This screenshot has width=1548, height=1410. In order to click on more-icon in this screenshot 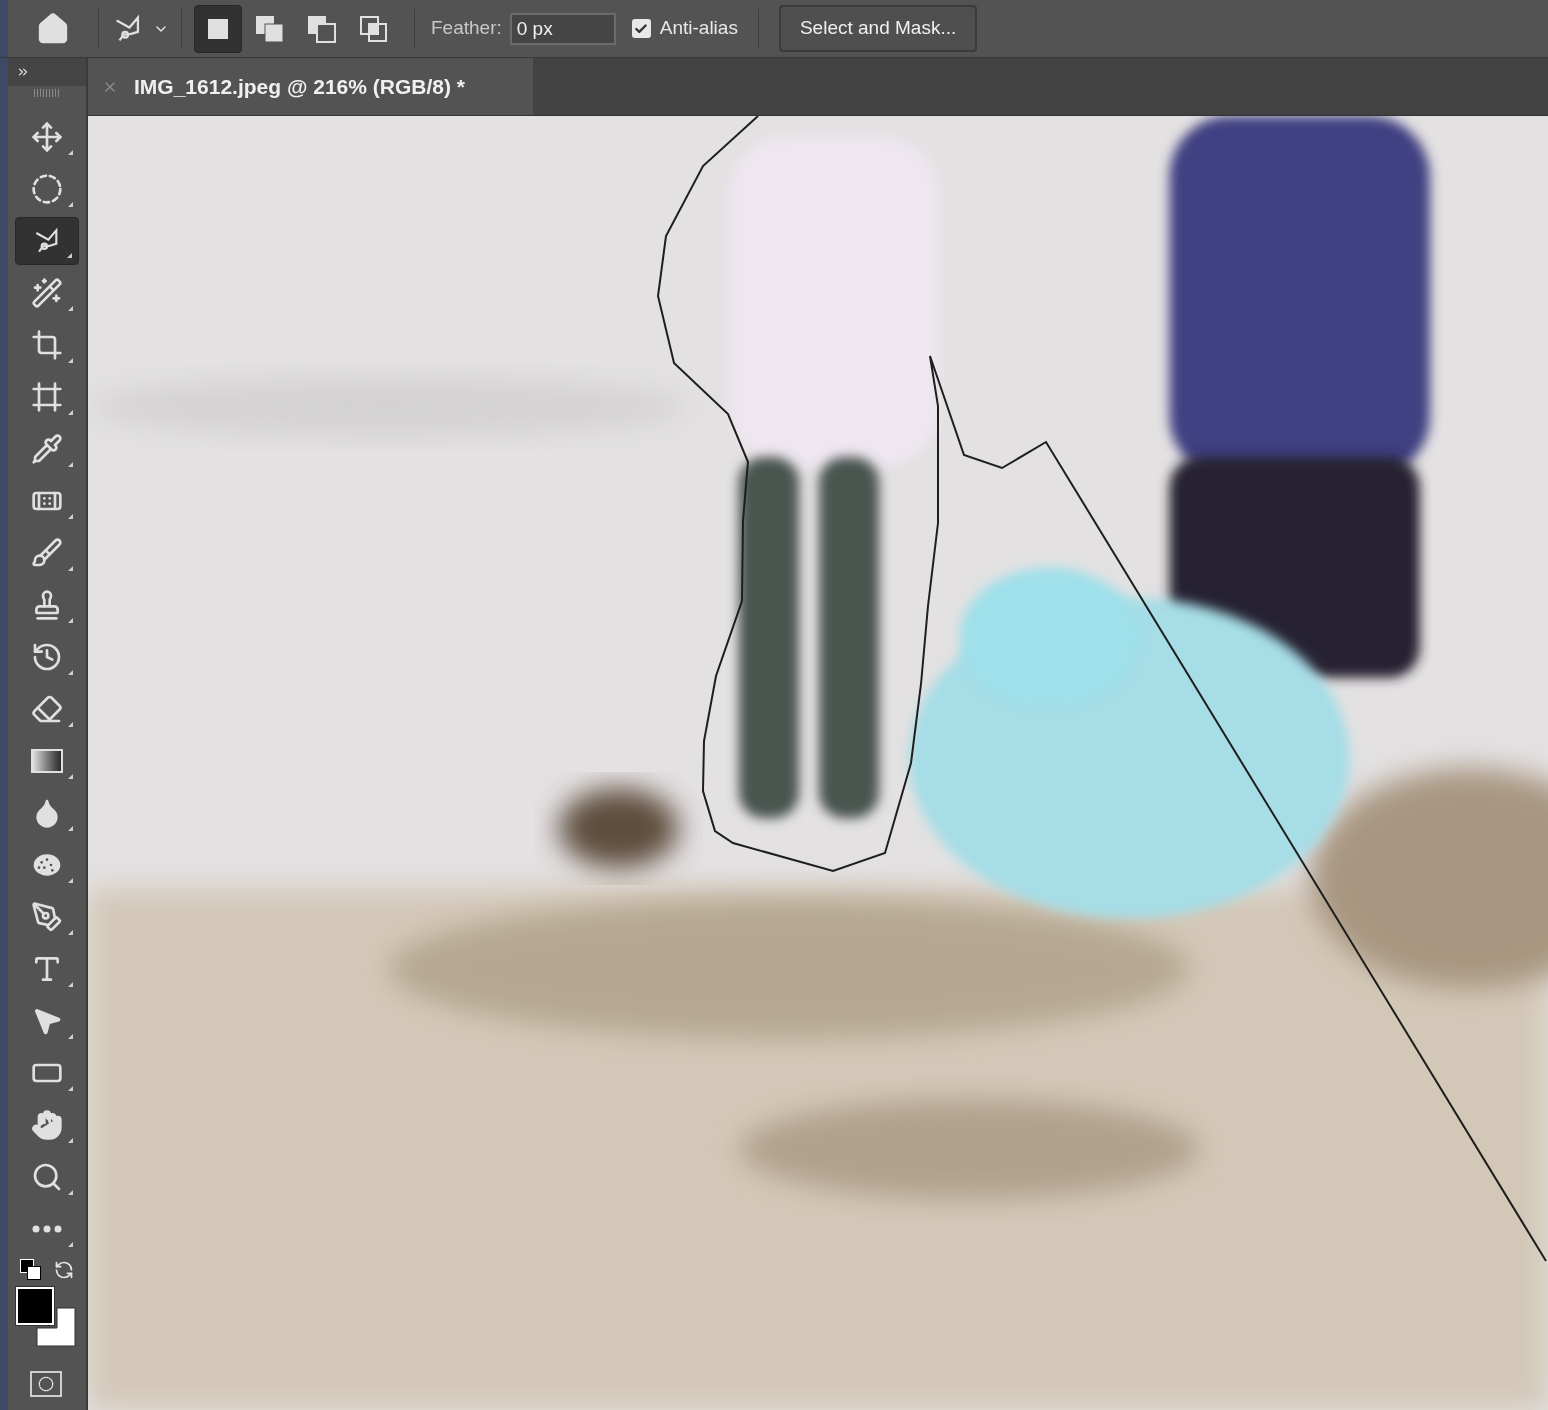, I will do `click(47, 1229)`.